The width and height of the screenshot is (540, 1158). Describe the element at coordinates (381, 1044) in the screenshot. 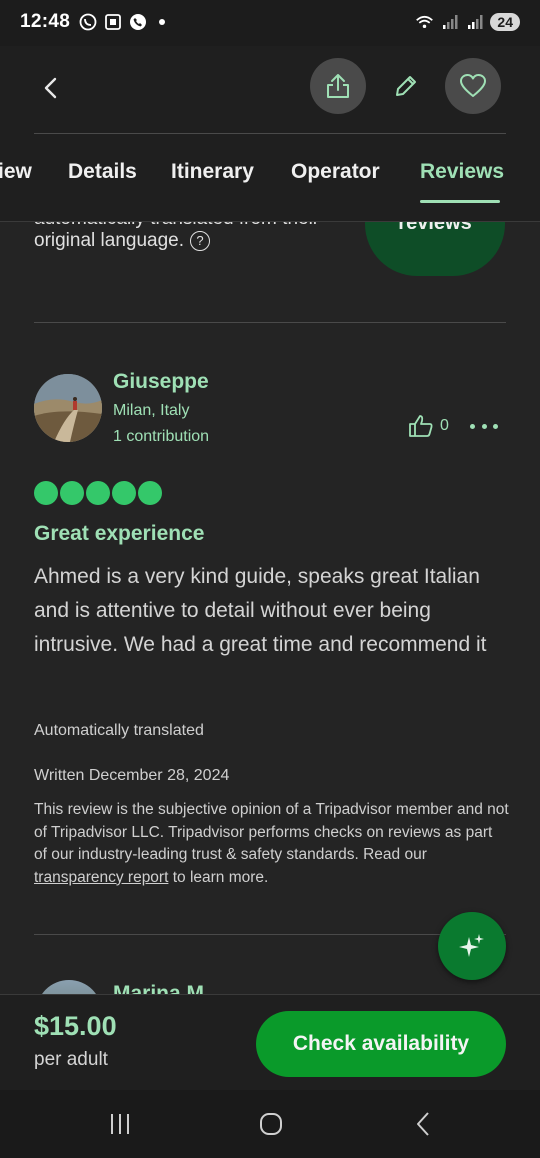

I see `check-availability-button: Check availability` at that location.